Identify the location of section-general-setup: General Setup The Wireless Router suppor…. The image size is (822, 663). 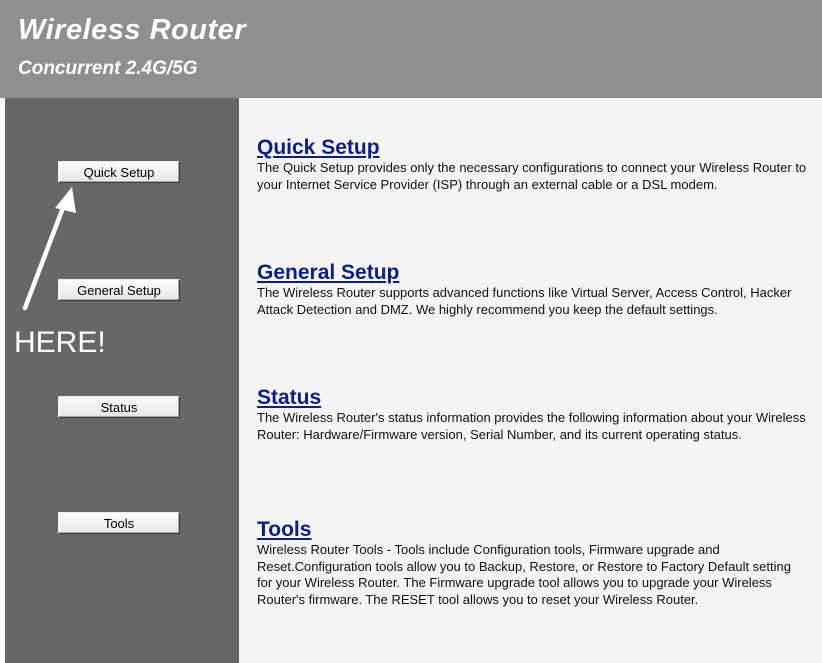
(532, 289).